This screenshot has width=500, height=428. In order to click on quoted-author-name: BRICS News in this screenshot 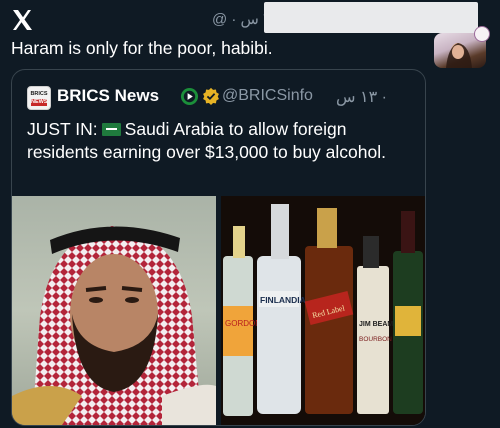, I will do `click(108, 96)`.